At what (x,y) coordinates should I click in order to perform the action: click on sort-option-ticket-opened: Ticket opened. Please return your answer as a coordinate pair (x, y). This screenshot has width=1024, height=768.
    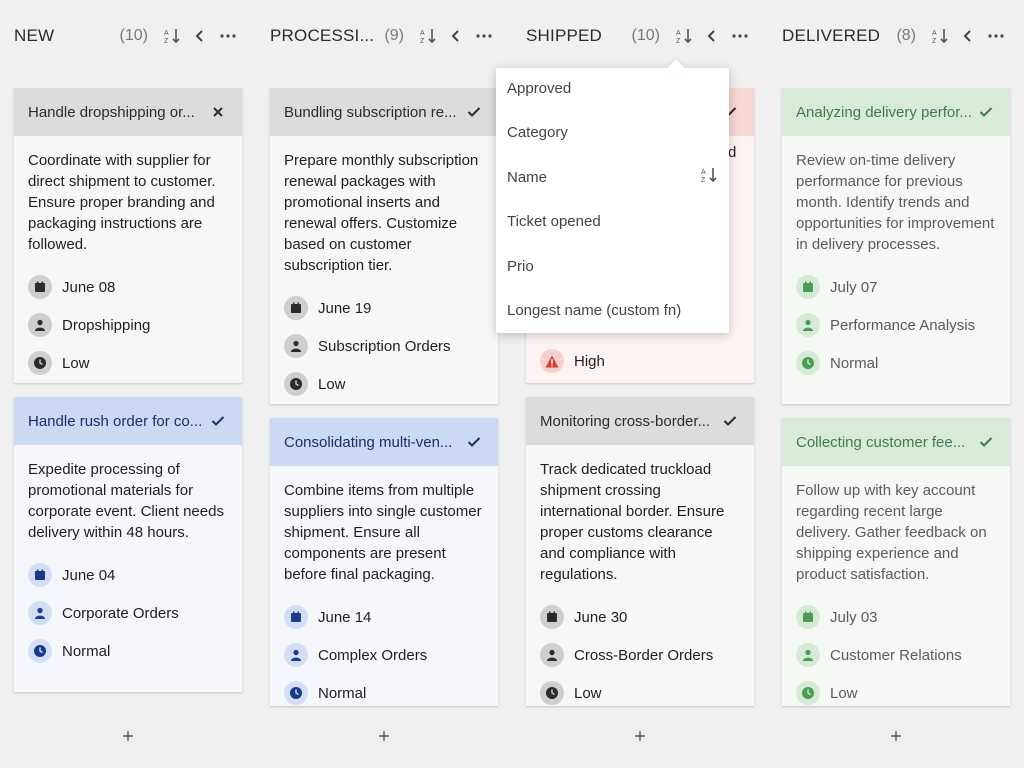
    Looking at the image, I should click on (612, 222).